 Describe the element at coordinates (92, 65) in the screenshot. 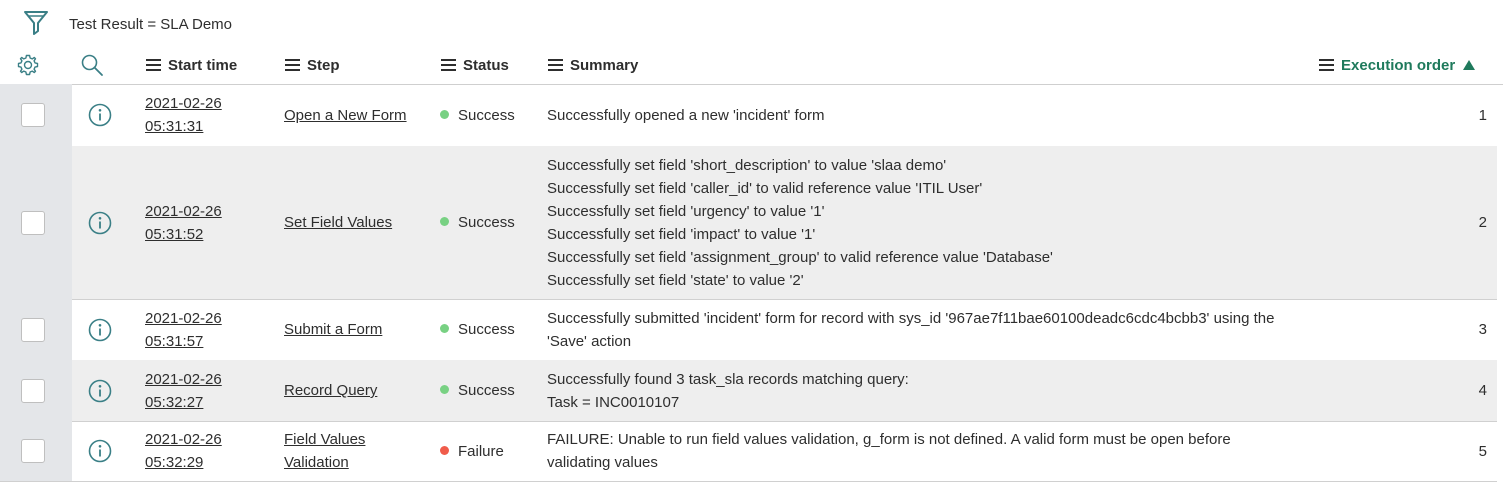

I see `search-icon` at that location.